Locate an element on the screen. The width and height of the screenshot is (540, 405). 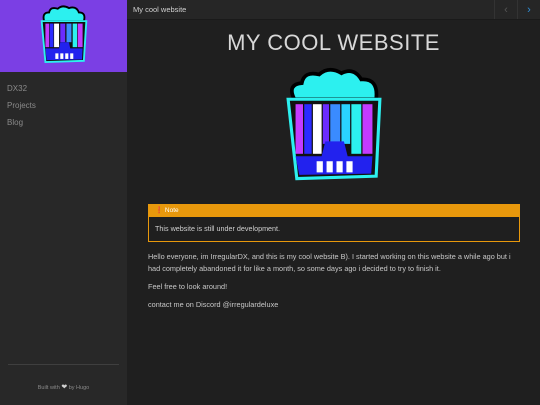
page-navigation: ‹ › is located at coordinates (517, 9).